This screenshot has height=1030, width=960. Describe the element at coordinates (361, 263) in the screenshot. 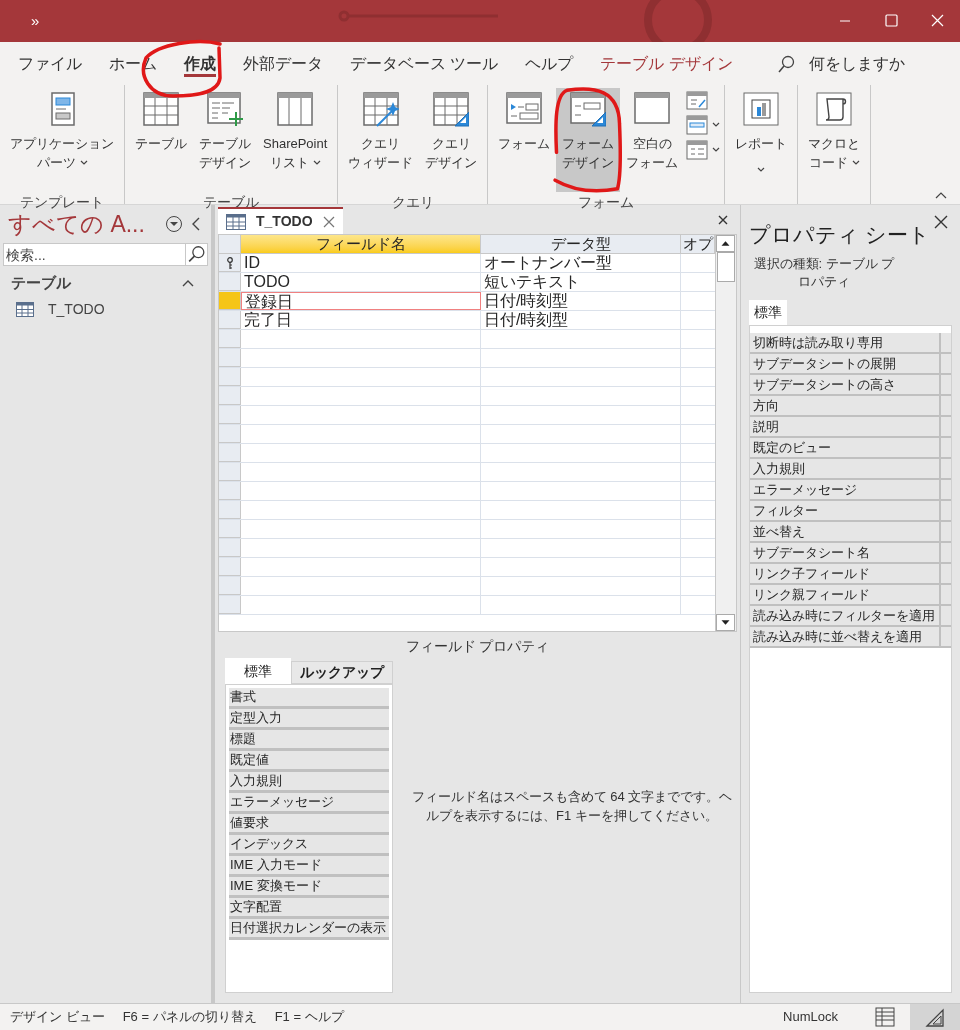

I see `table-cell: ID` at that location.